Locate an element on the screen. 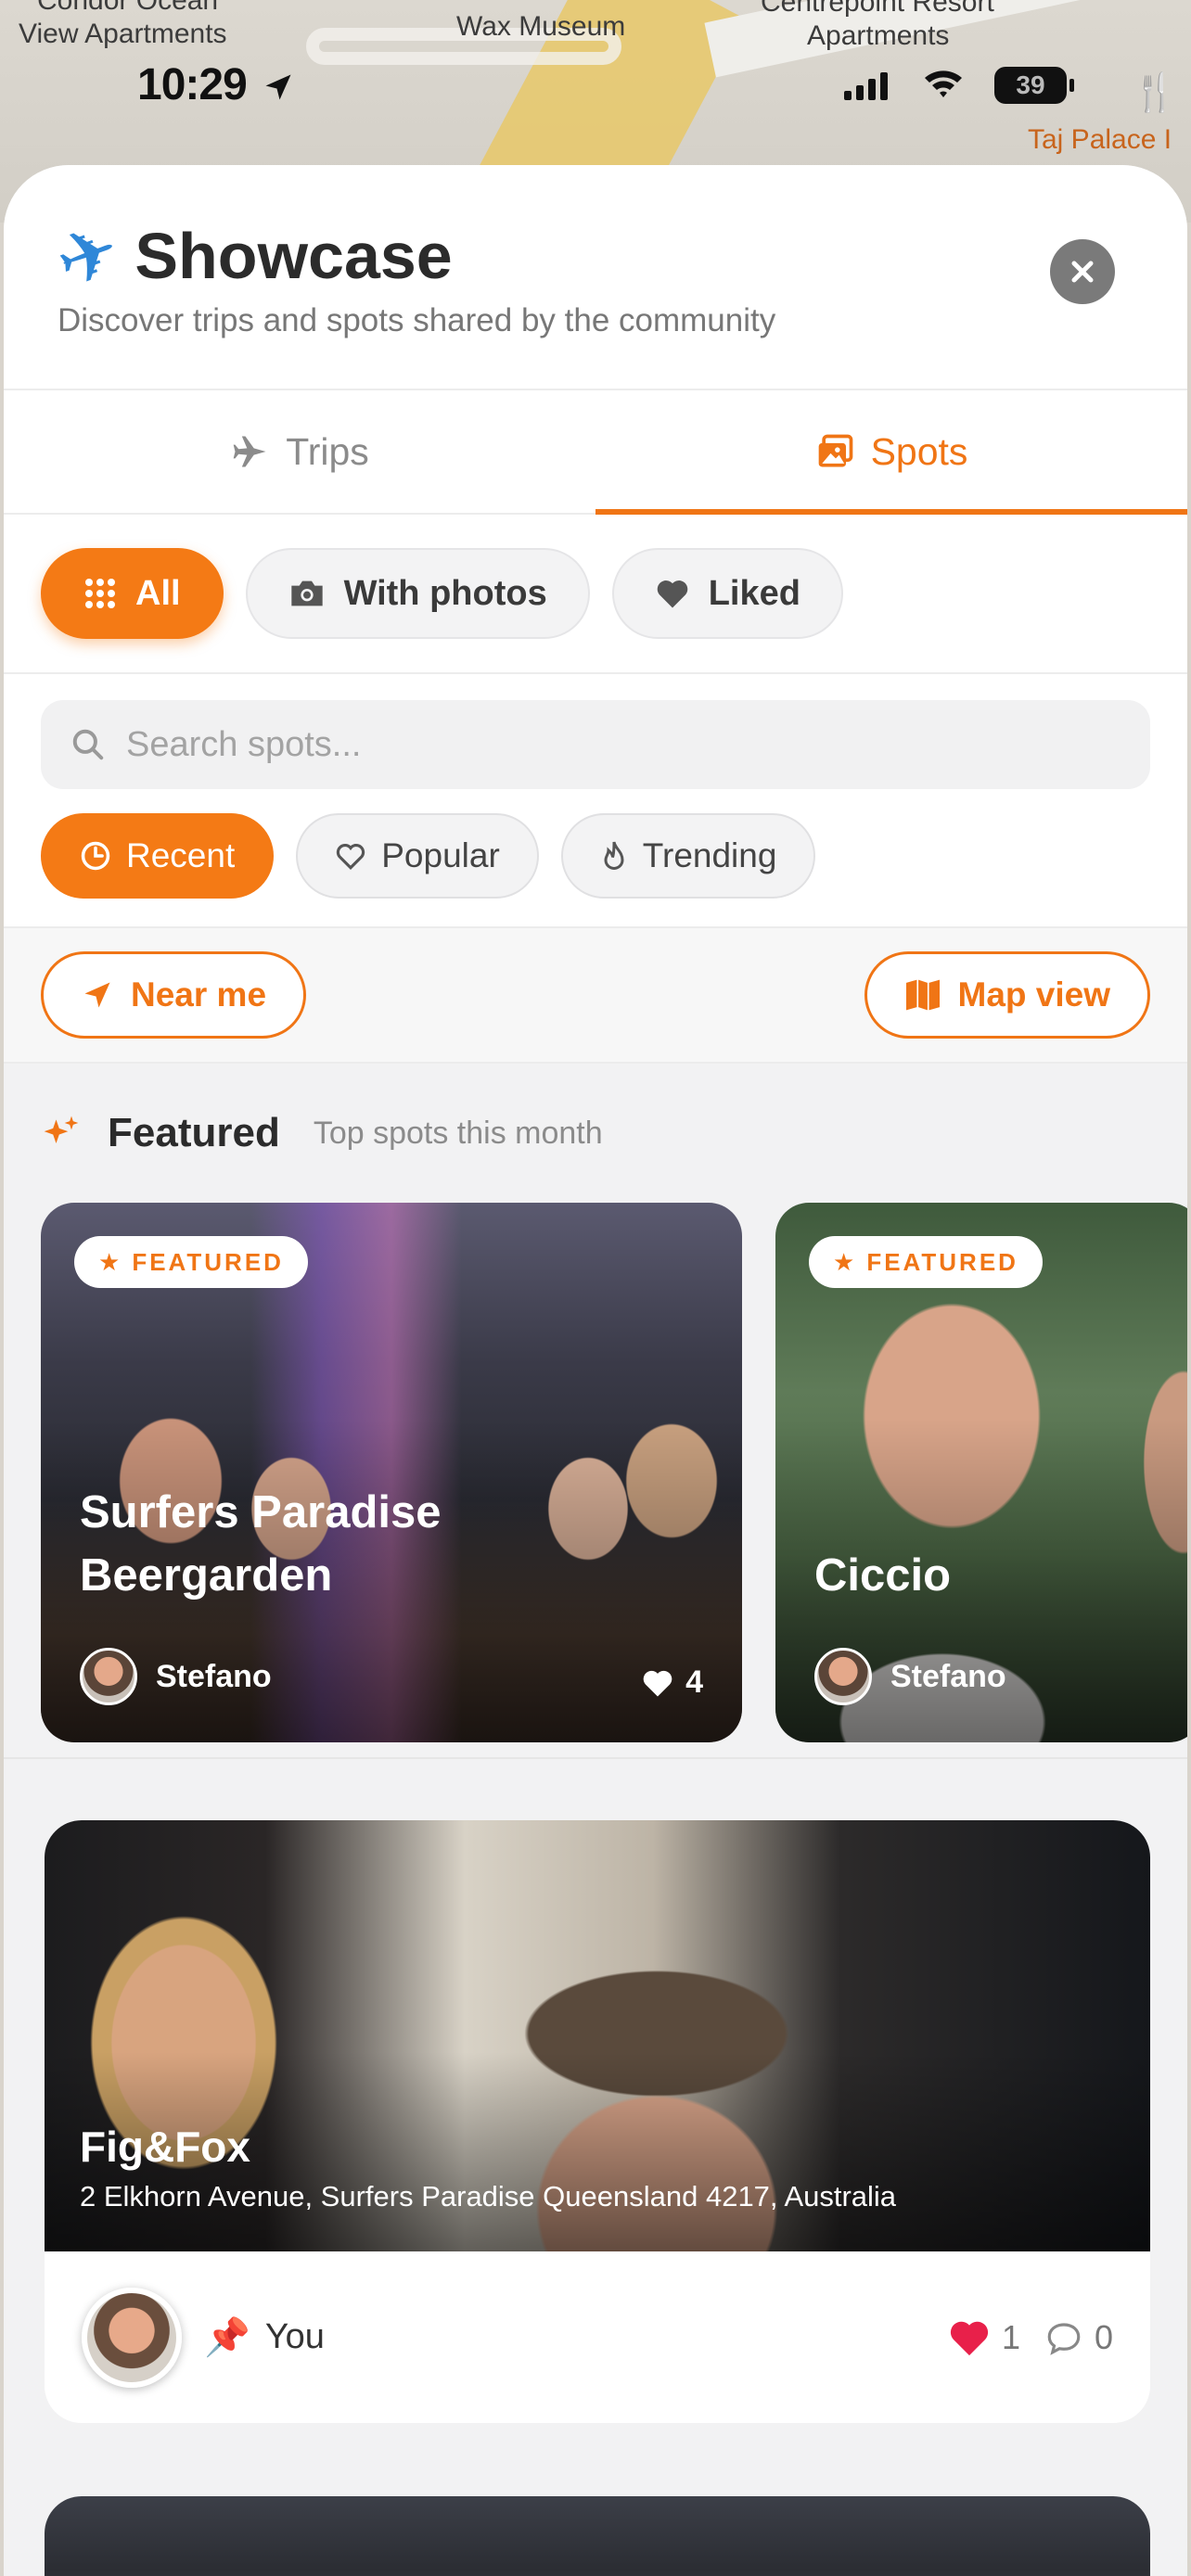 The image size is (1191, 2576). sort-recent-button: Recent is located at coordinates (158, 856).